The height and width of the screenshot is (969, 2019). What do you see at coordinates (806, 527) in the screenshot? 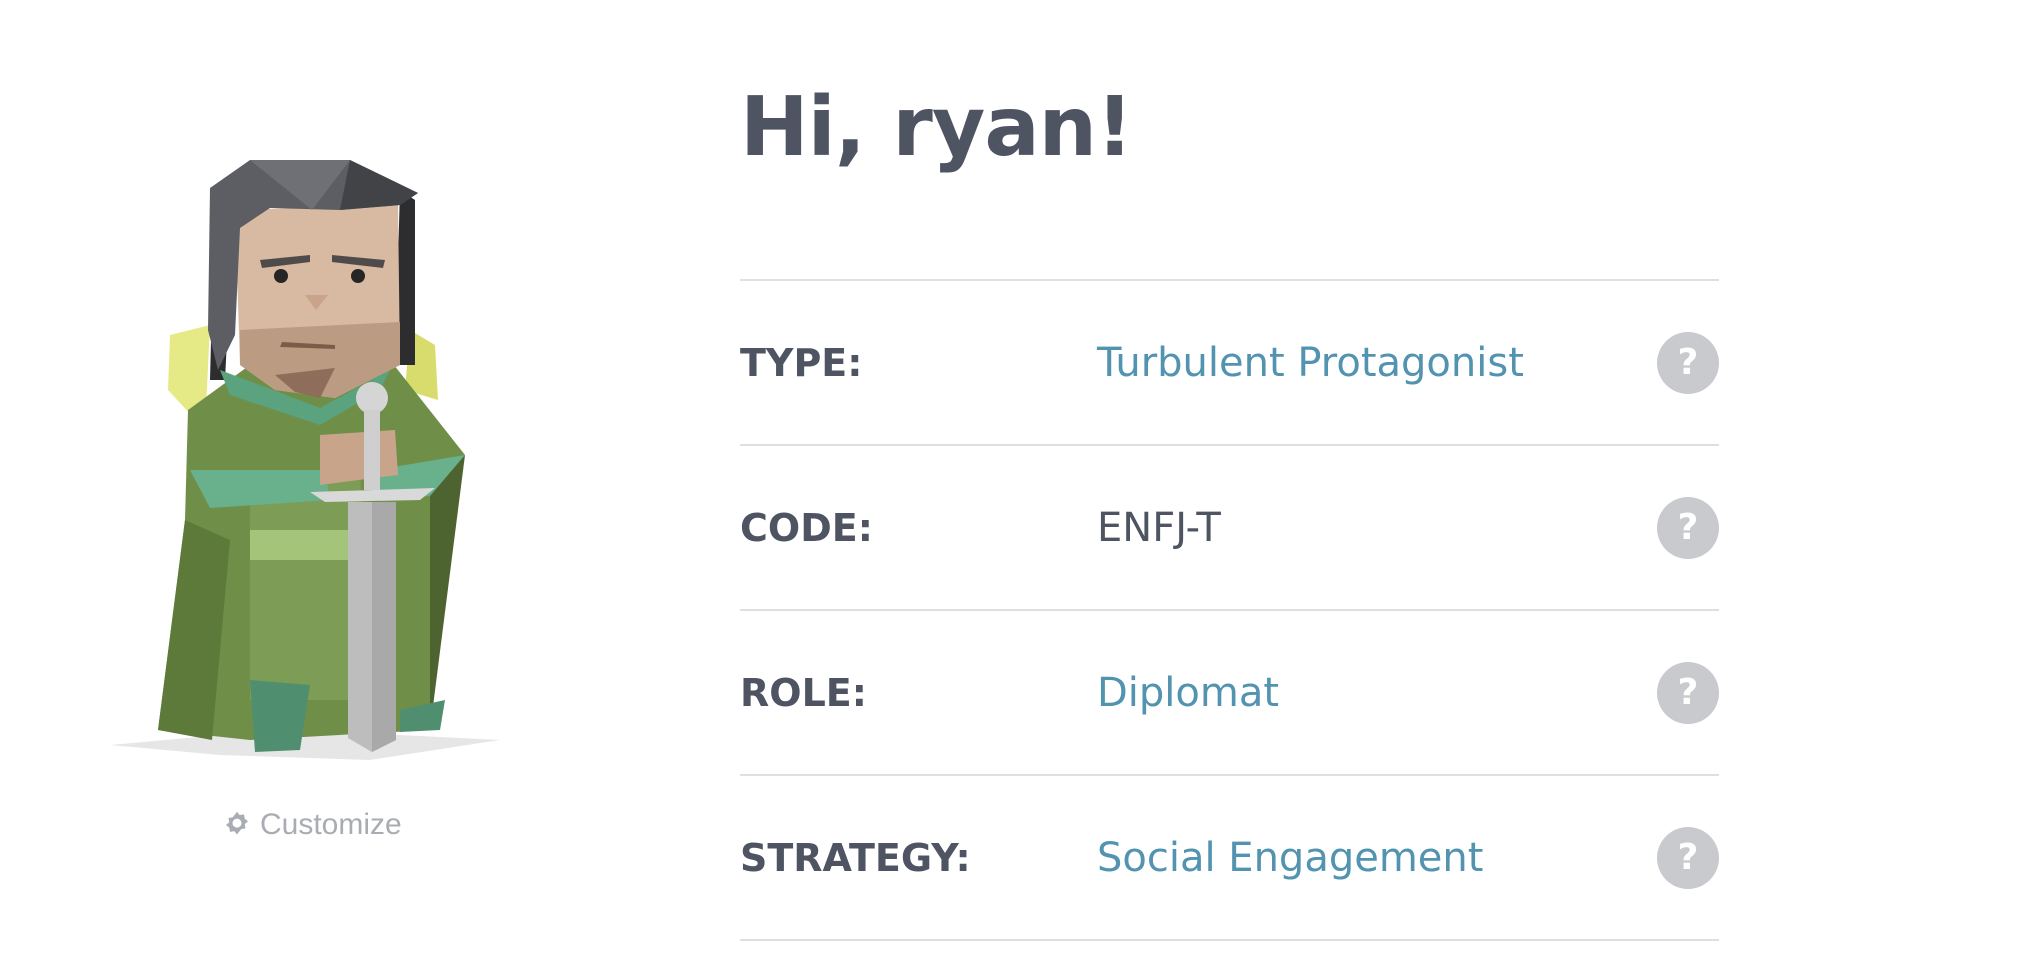
I see `code-label: CODE:` at bounding box center [806, 527].